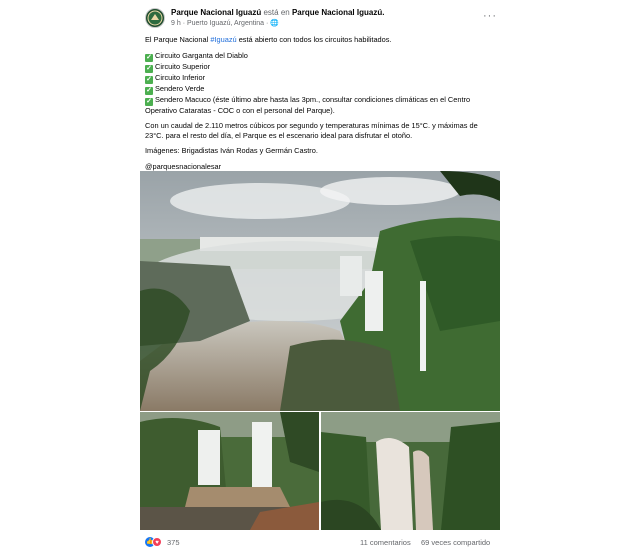  Describe the element at coordinates (274, 23) in the screenshot. I see `globe-icon: 🌐` at that location.